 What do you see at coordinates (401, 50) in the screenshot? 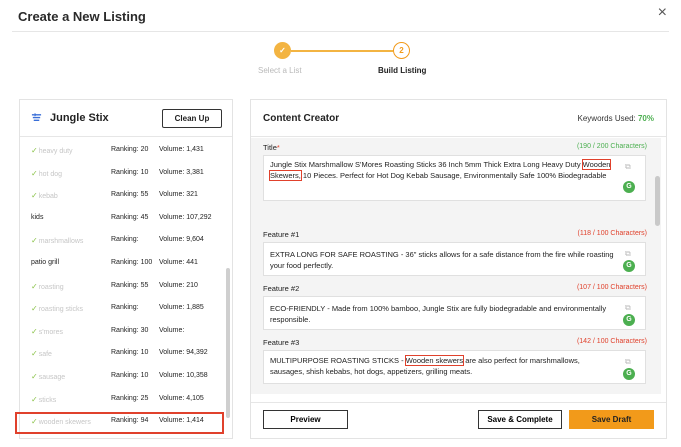
I see `step-2-circle: 2` at bounding box center [401, 50].